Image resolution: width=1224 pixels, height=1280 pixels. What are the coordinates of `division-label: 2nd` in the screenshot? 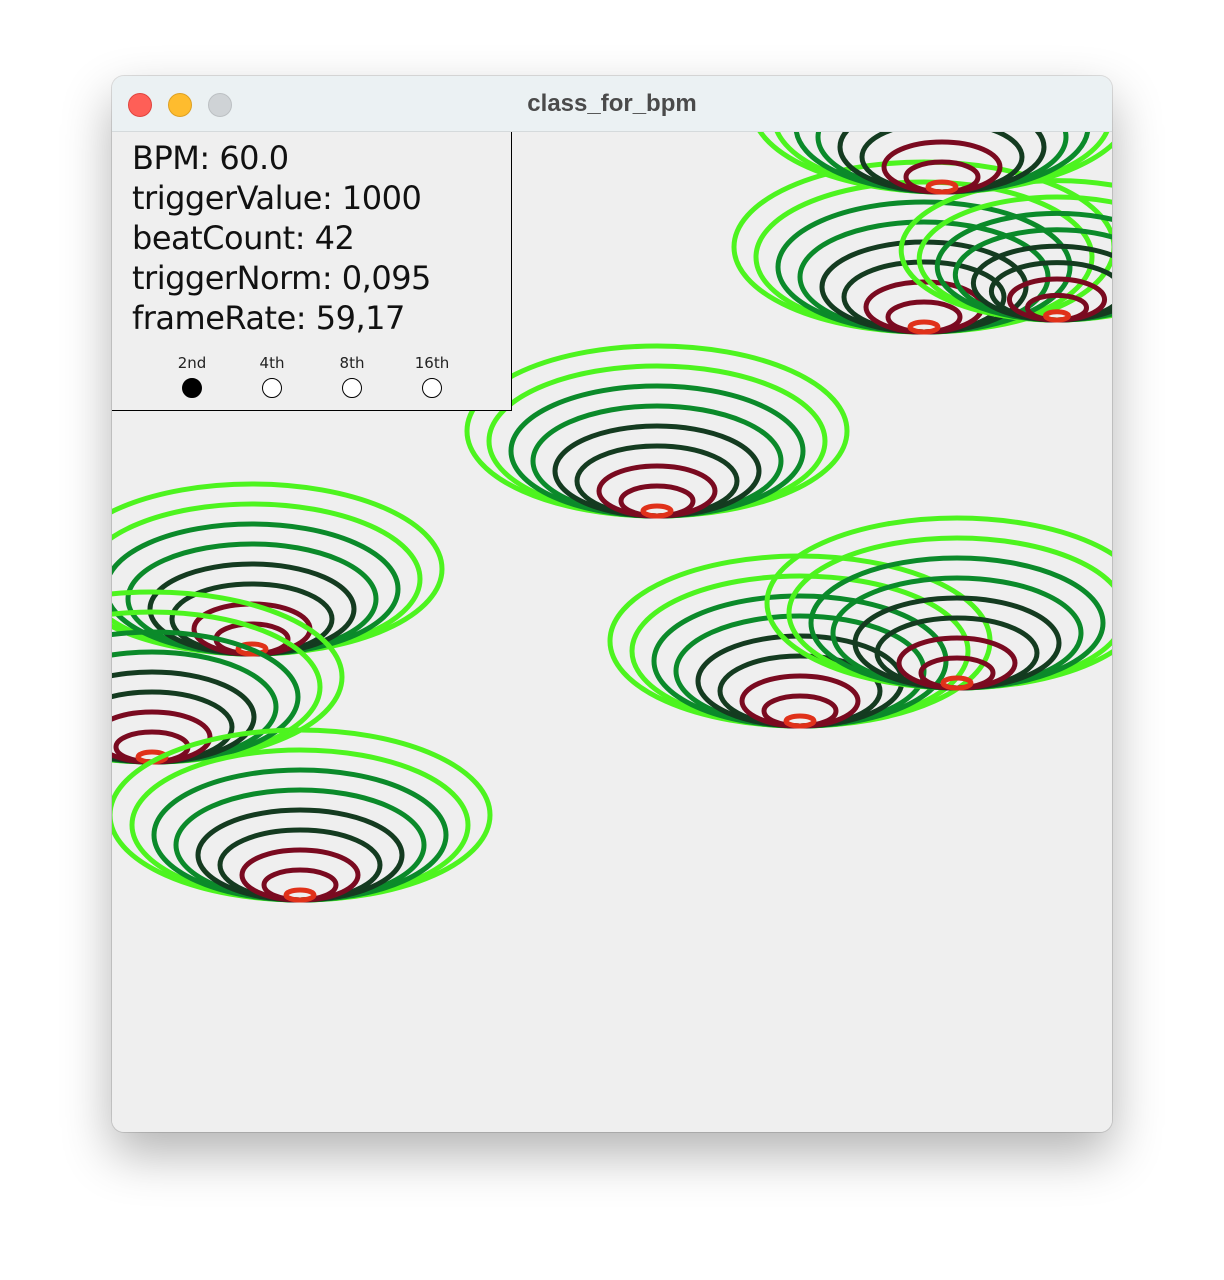 It's located at (192, 363).